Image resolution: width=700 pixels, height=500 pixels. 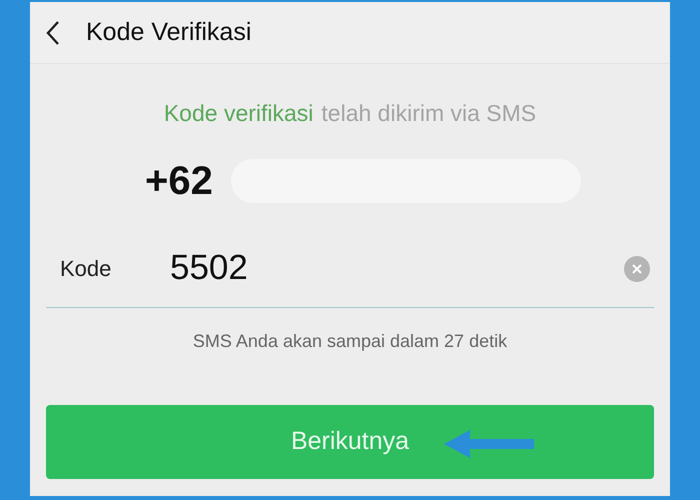 I want to click on arrow-icon, so click(x=490, y=444).